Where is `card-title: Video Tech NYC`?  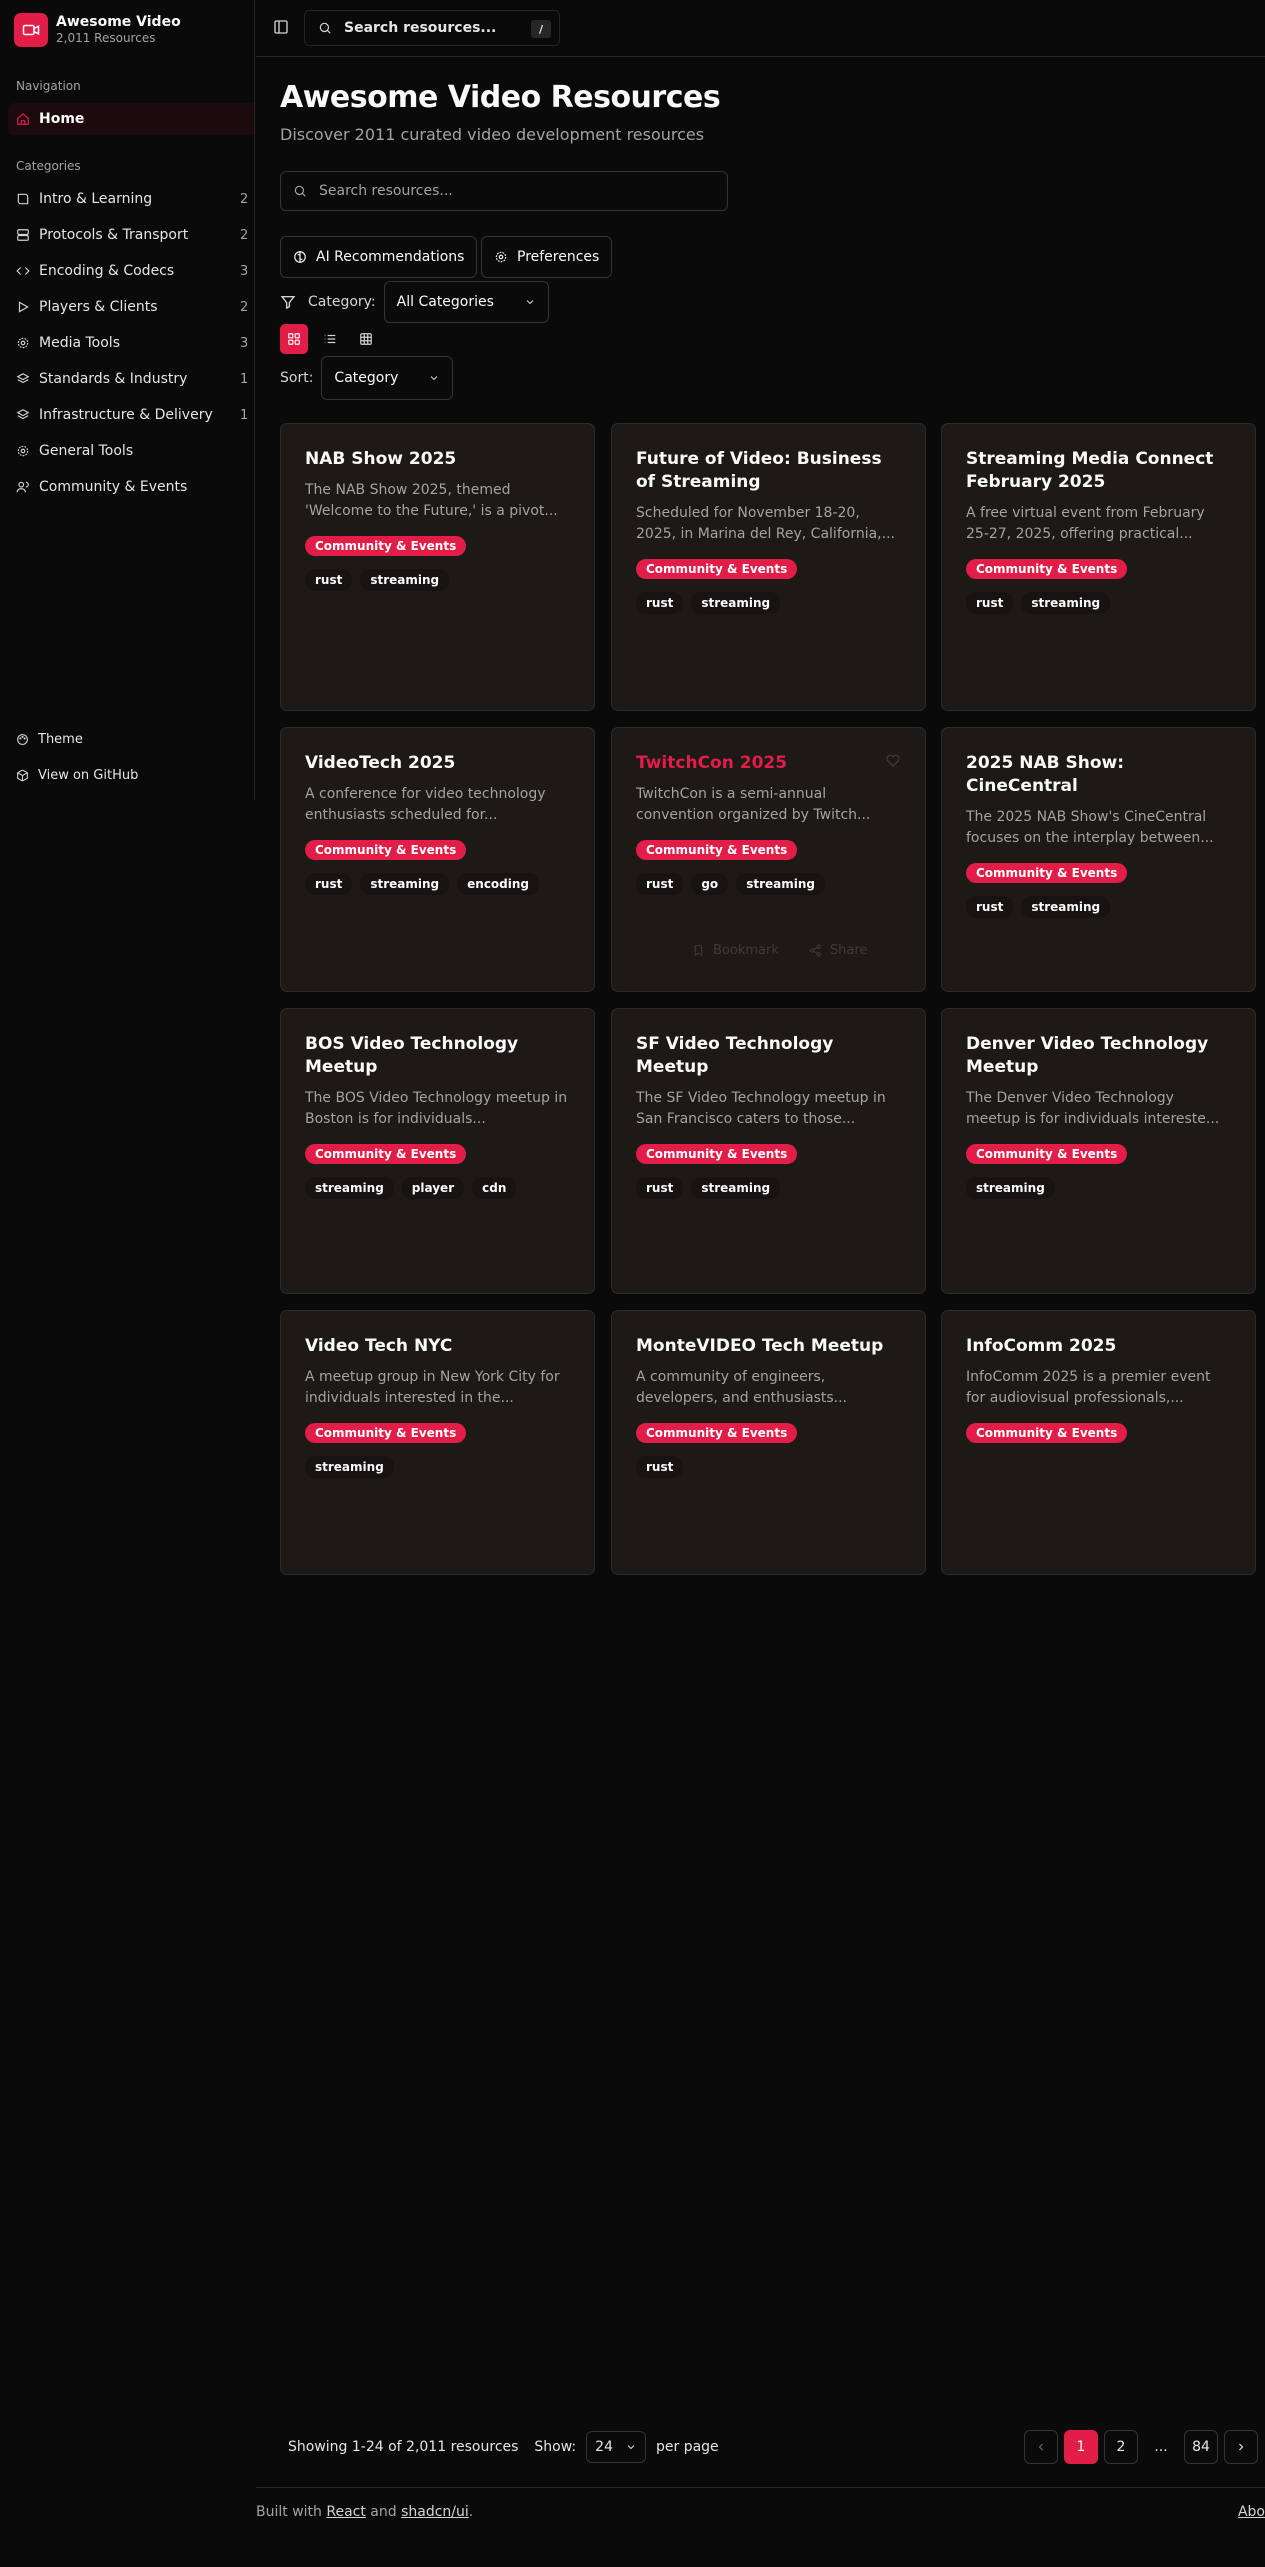
card-title: Video Tech NYC is located at coordinates (437, 1346).